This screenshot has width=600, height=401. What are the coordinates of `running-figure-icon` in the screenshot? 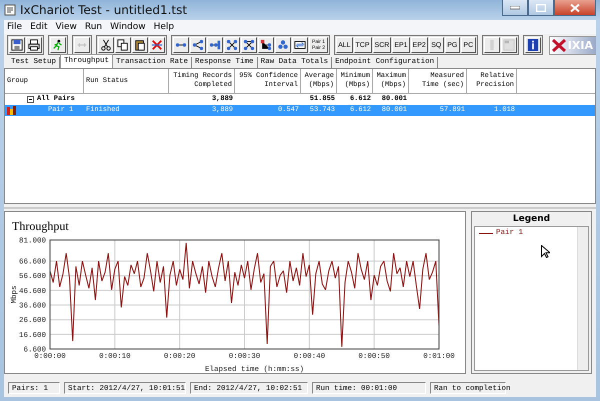 It's located at (58, 45).